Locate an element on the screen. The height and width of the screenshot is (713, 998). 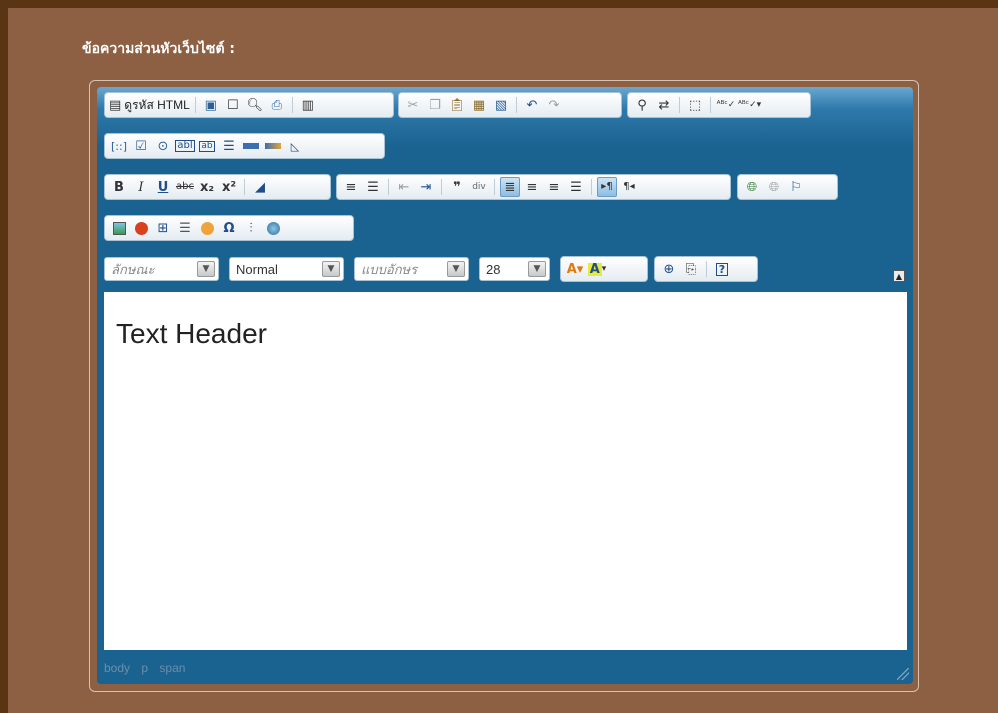
font-combo: แบบอักษร ▼ is located at coordinates (411, 269).